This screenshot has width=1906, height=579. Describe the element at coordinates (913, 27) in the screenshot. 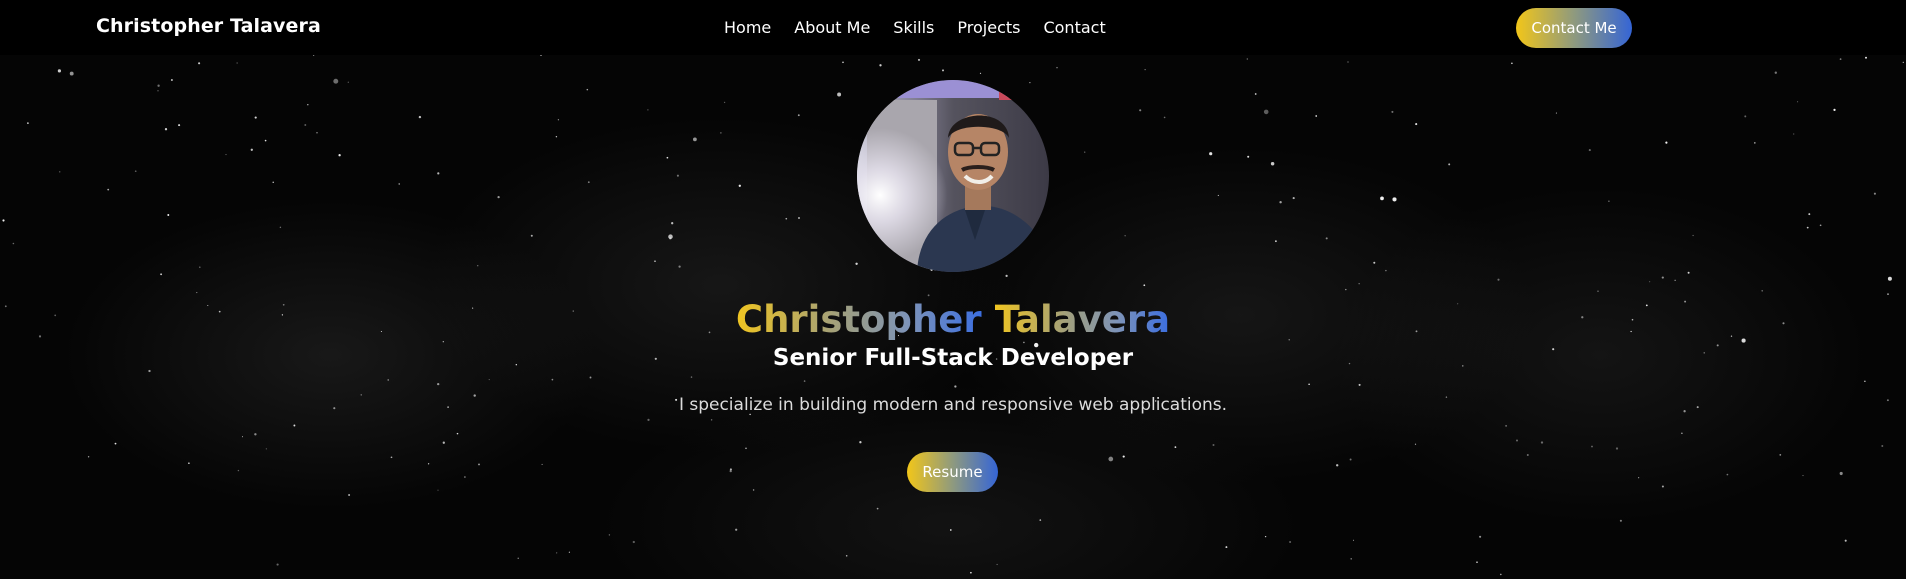

I see `nav-link-skills: Skills` at that location.